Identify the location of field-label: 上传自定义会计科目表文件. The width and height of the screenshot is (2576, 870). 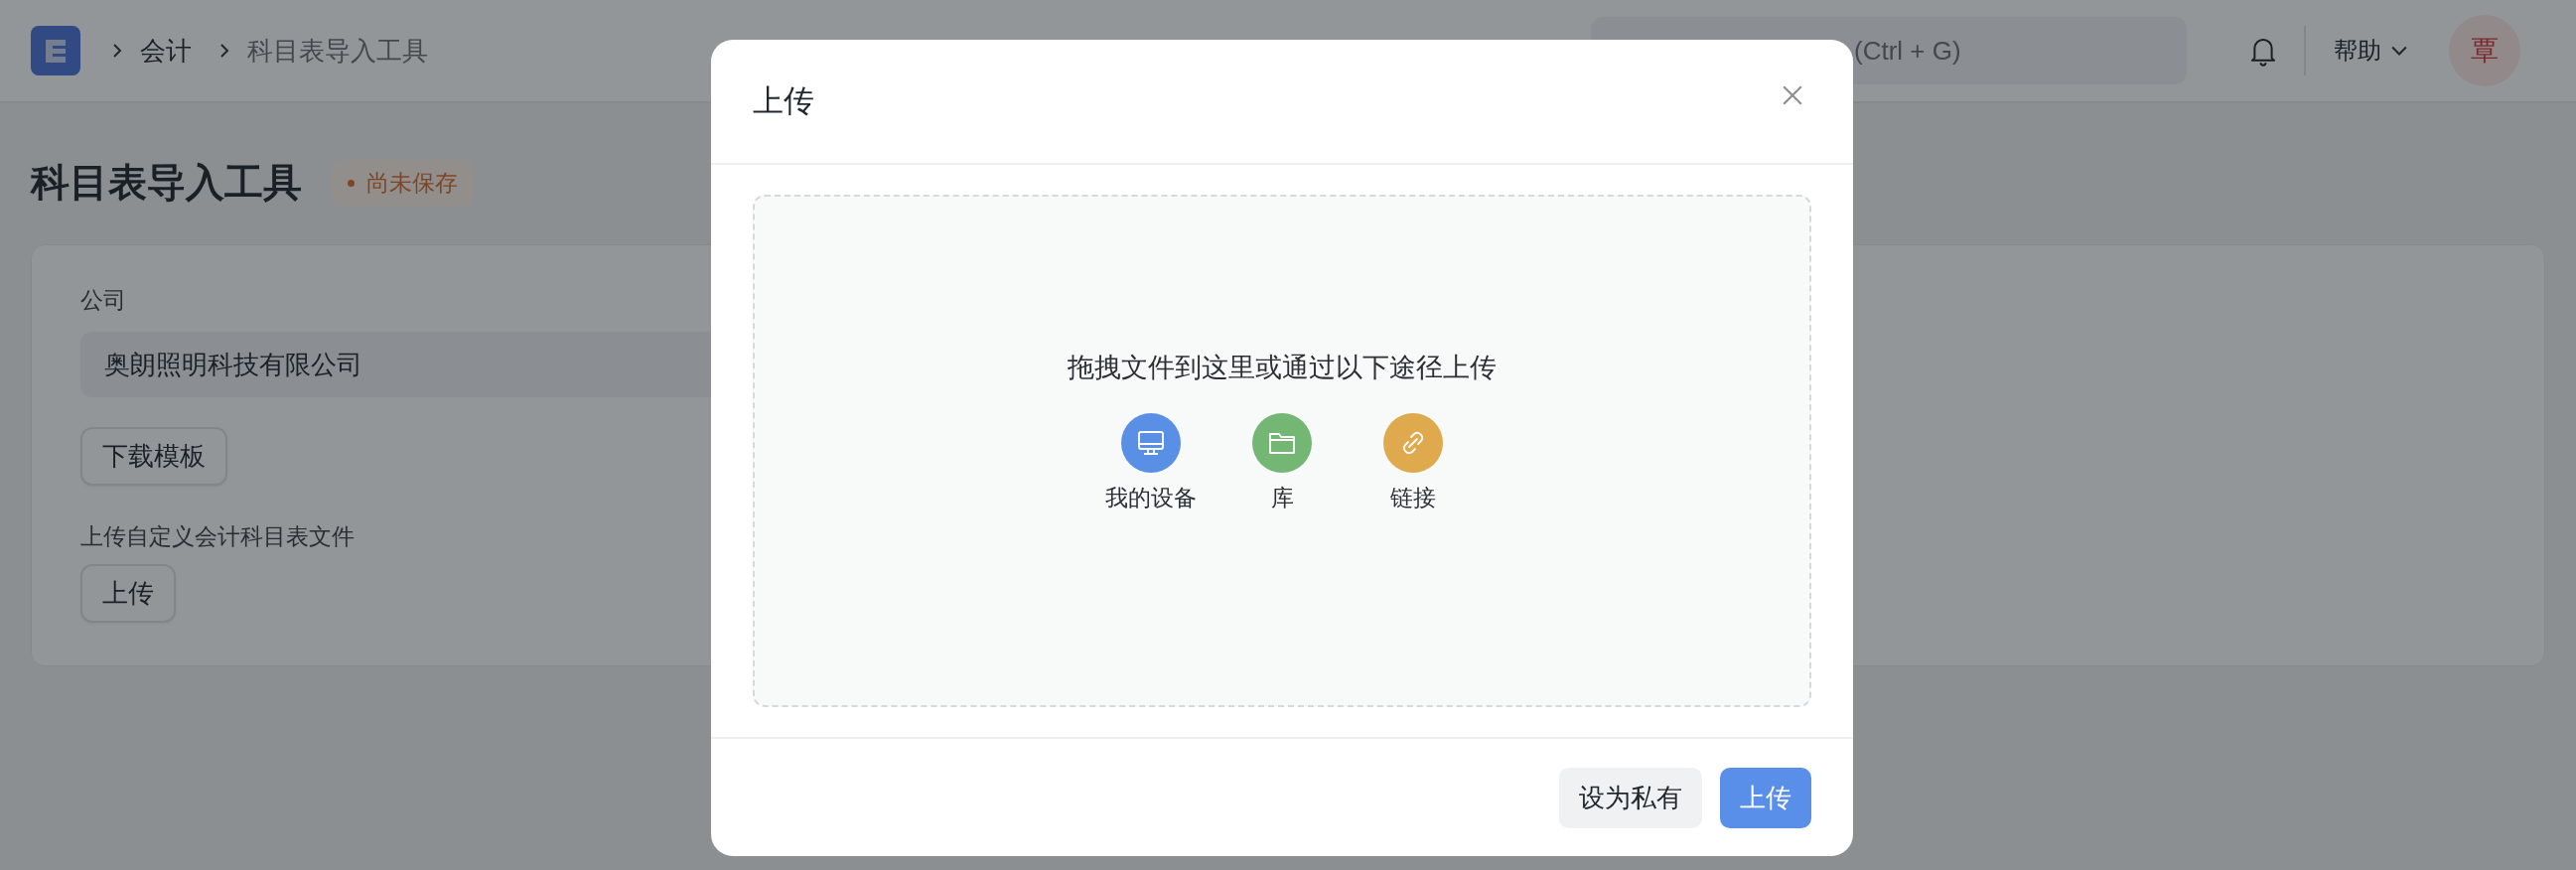
(218, 536).